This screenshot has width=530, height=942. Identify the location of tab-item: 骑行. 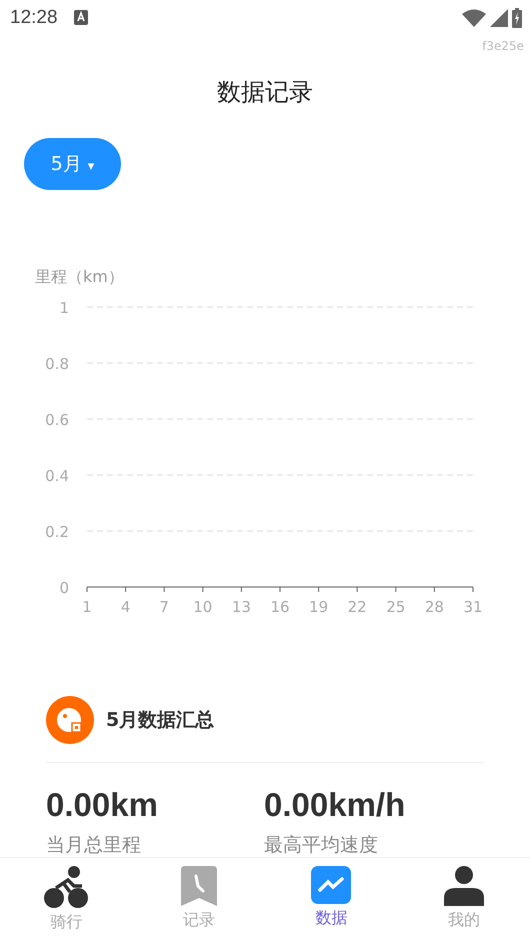
(66, 900).